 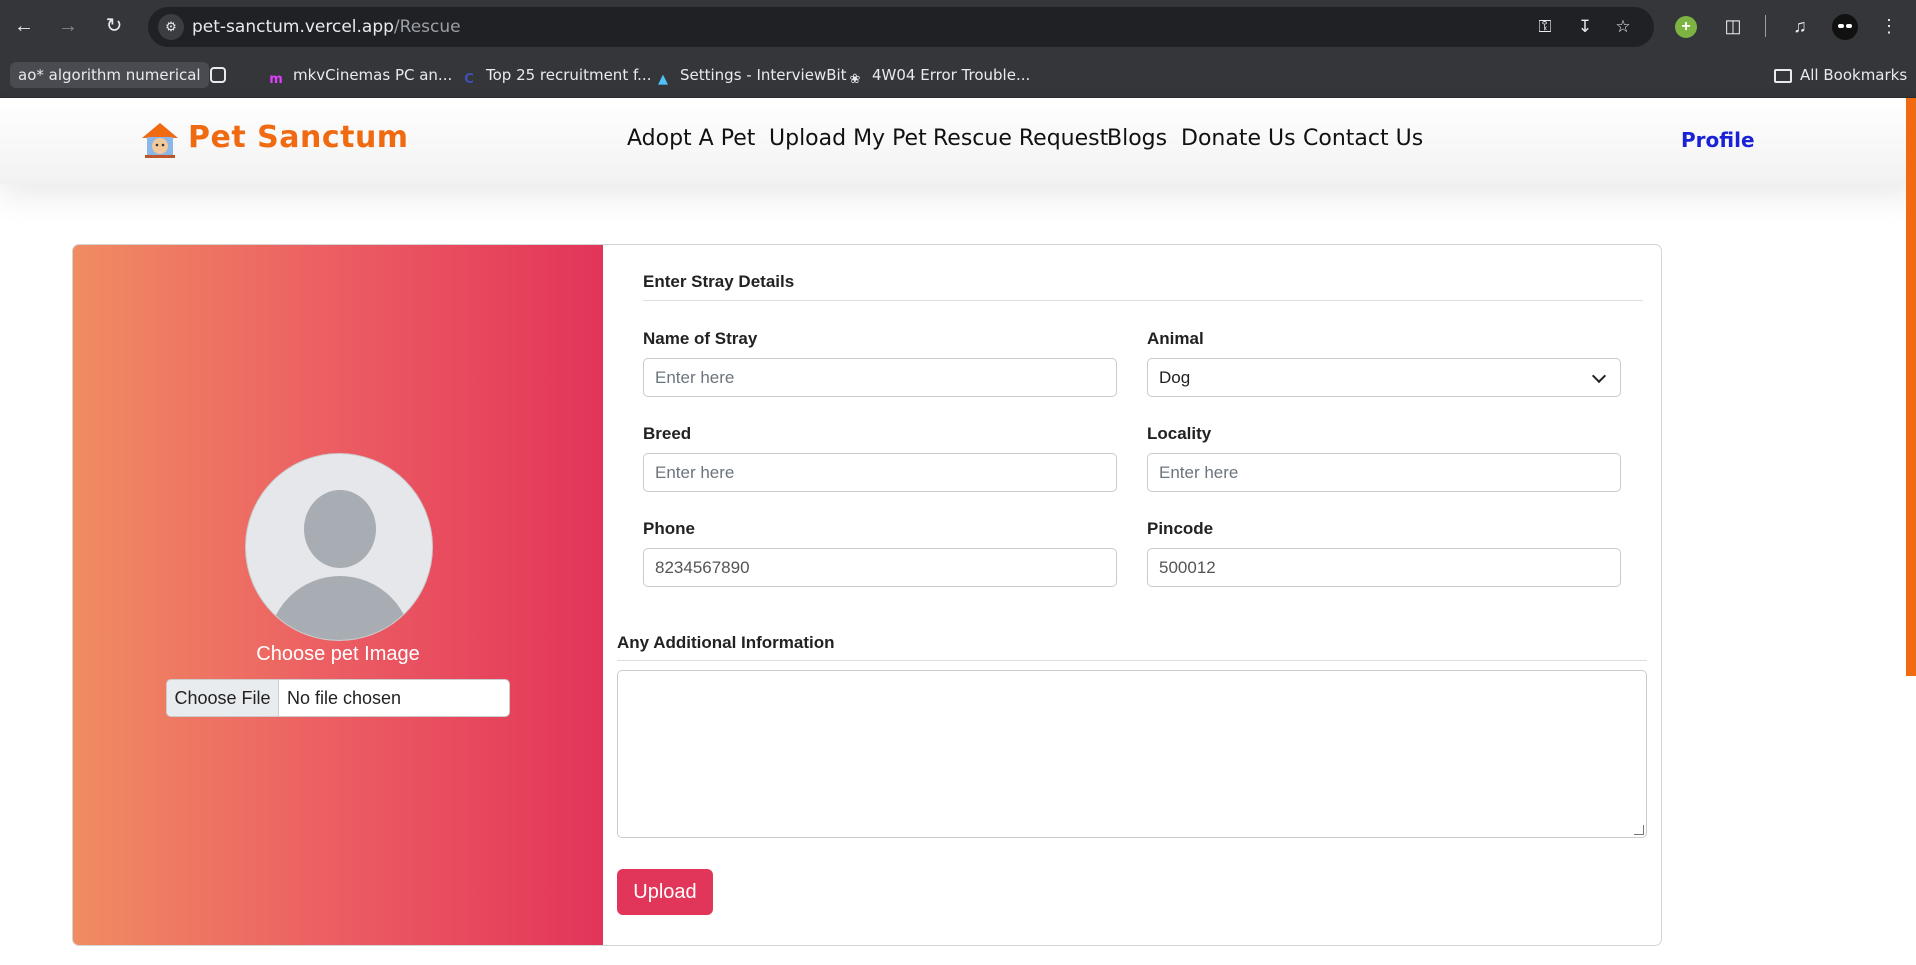 What do you see at coordinates (338, 654) in the screenshot?
I see `choose-image-label: Choose pet Image` at bounding box center [338, 654].